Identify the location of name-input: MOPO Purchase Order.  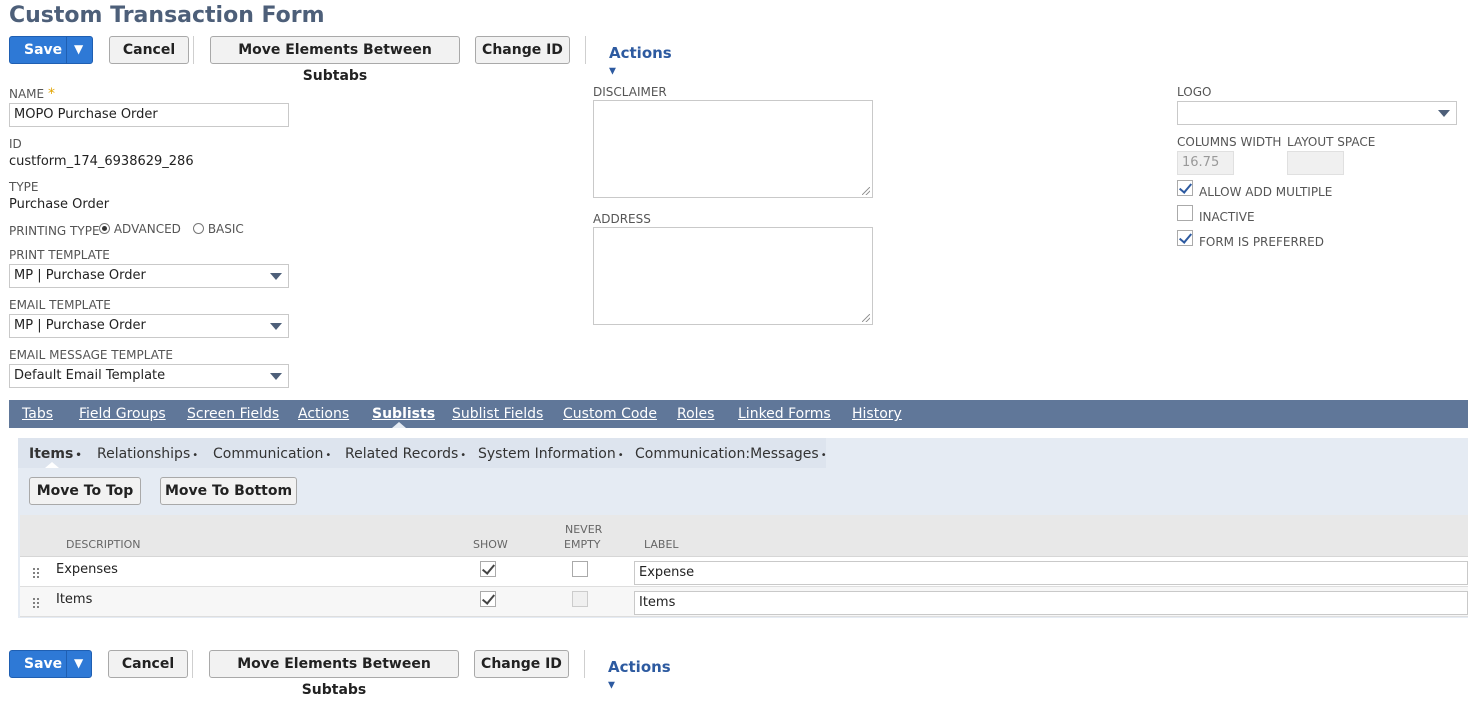
(149, 115).